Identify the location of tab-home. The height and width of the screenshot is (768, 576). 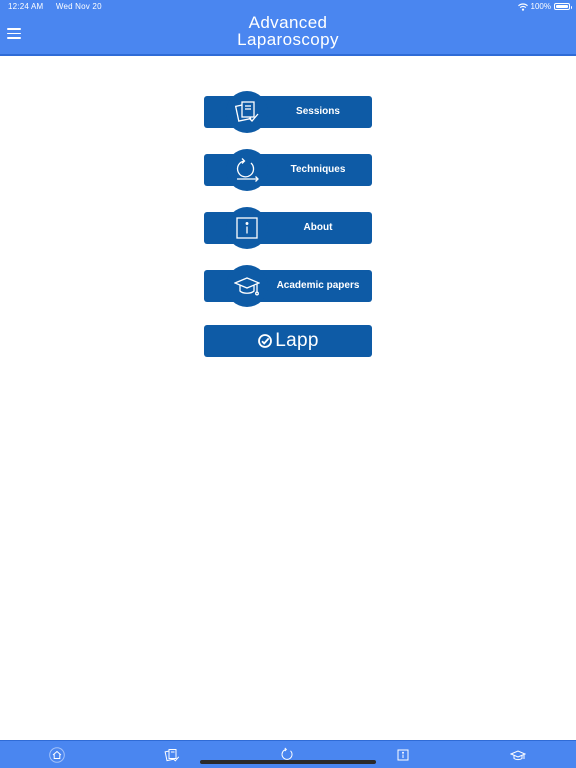
(57, 755).